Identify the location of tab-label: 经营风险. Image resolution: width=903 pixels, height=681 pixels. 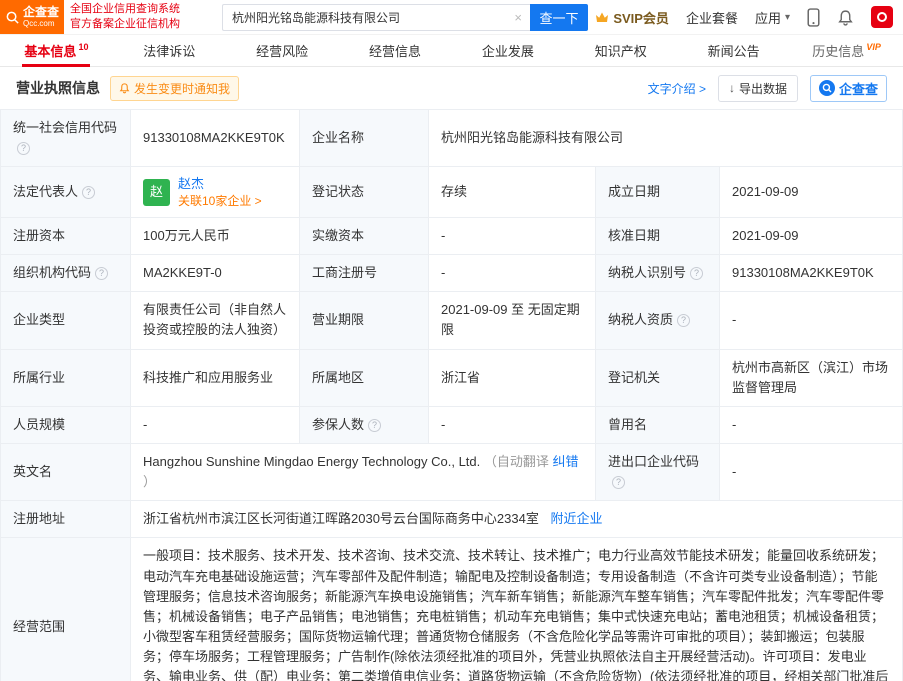
(282, 51).